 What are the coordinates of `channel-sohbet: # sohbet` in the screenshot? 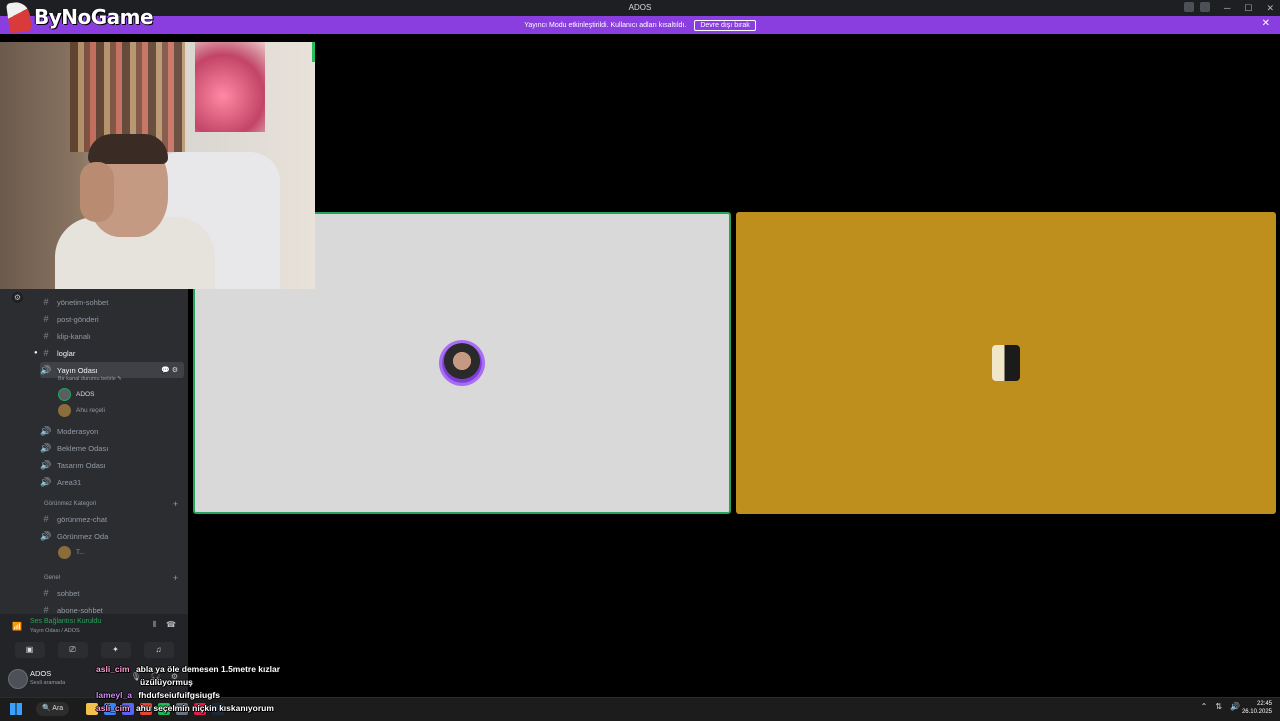 It's located at (112, 593).